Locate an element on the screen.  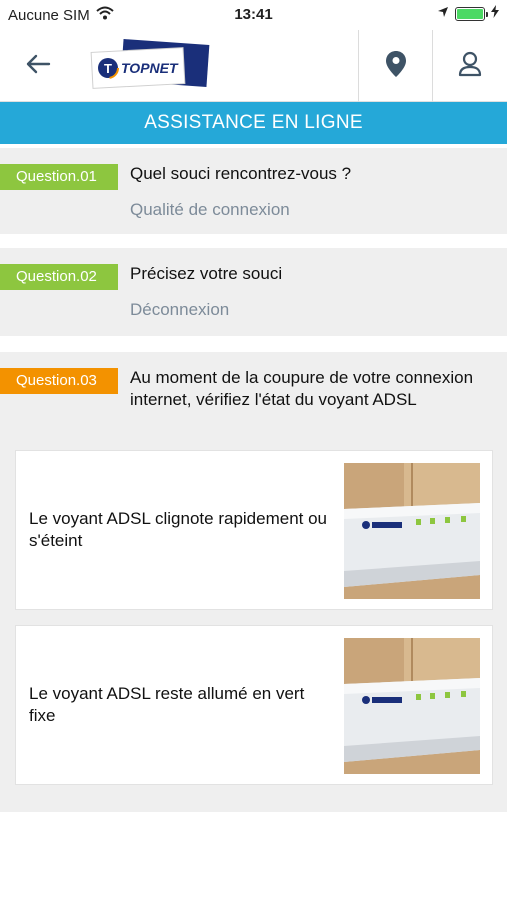
question-tag: Question.01 is located at coordinates (59, 177).